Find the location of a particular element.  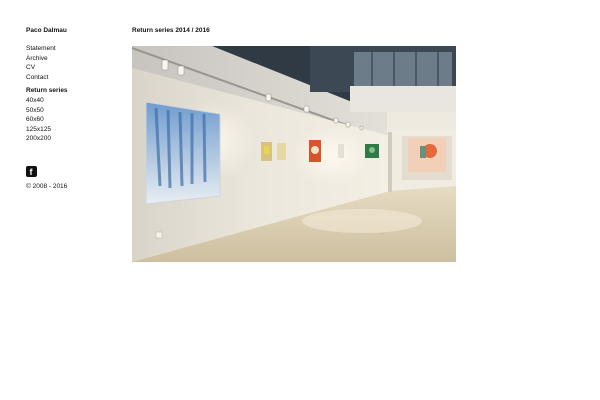

nav-cv: CV is located at coordinates (47, 68).